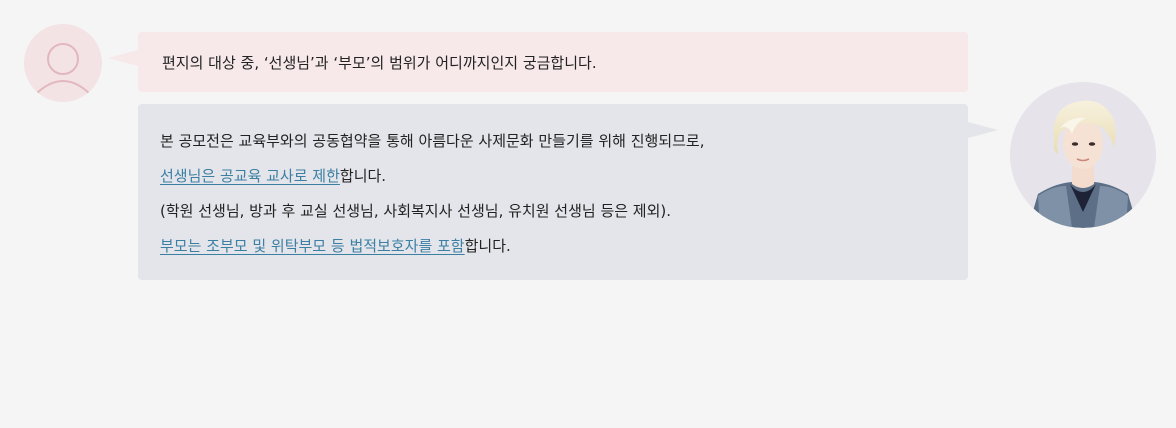 Image resolution: width=1176 pixels, height=428 pixels. What do you see at coordinates (63, 69) in the screenshot?
I see `user-outline-icon` at bounding box center [63, 69].